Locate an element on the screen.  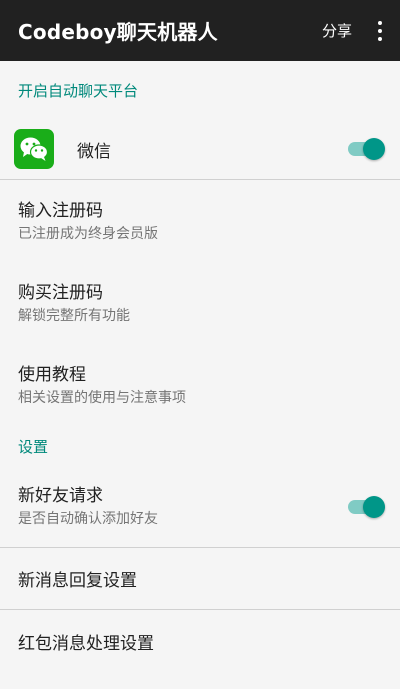
top-app-bar: Codeboy聊天机器人 分享 is located at coordinates (200, 30).